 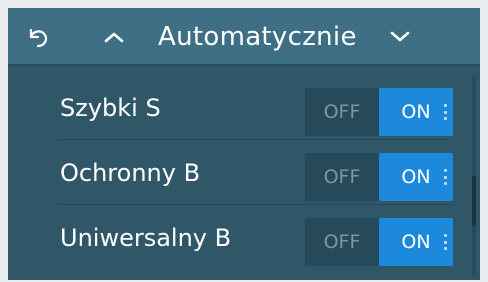 I want to click on scroll-up-button, so click(x=114, y=37).